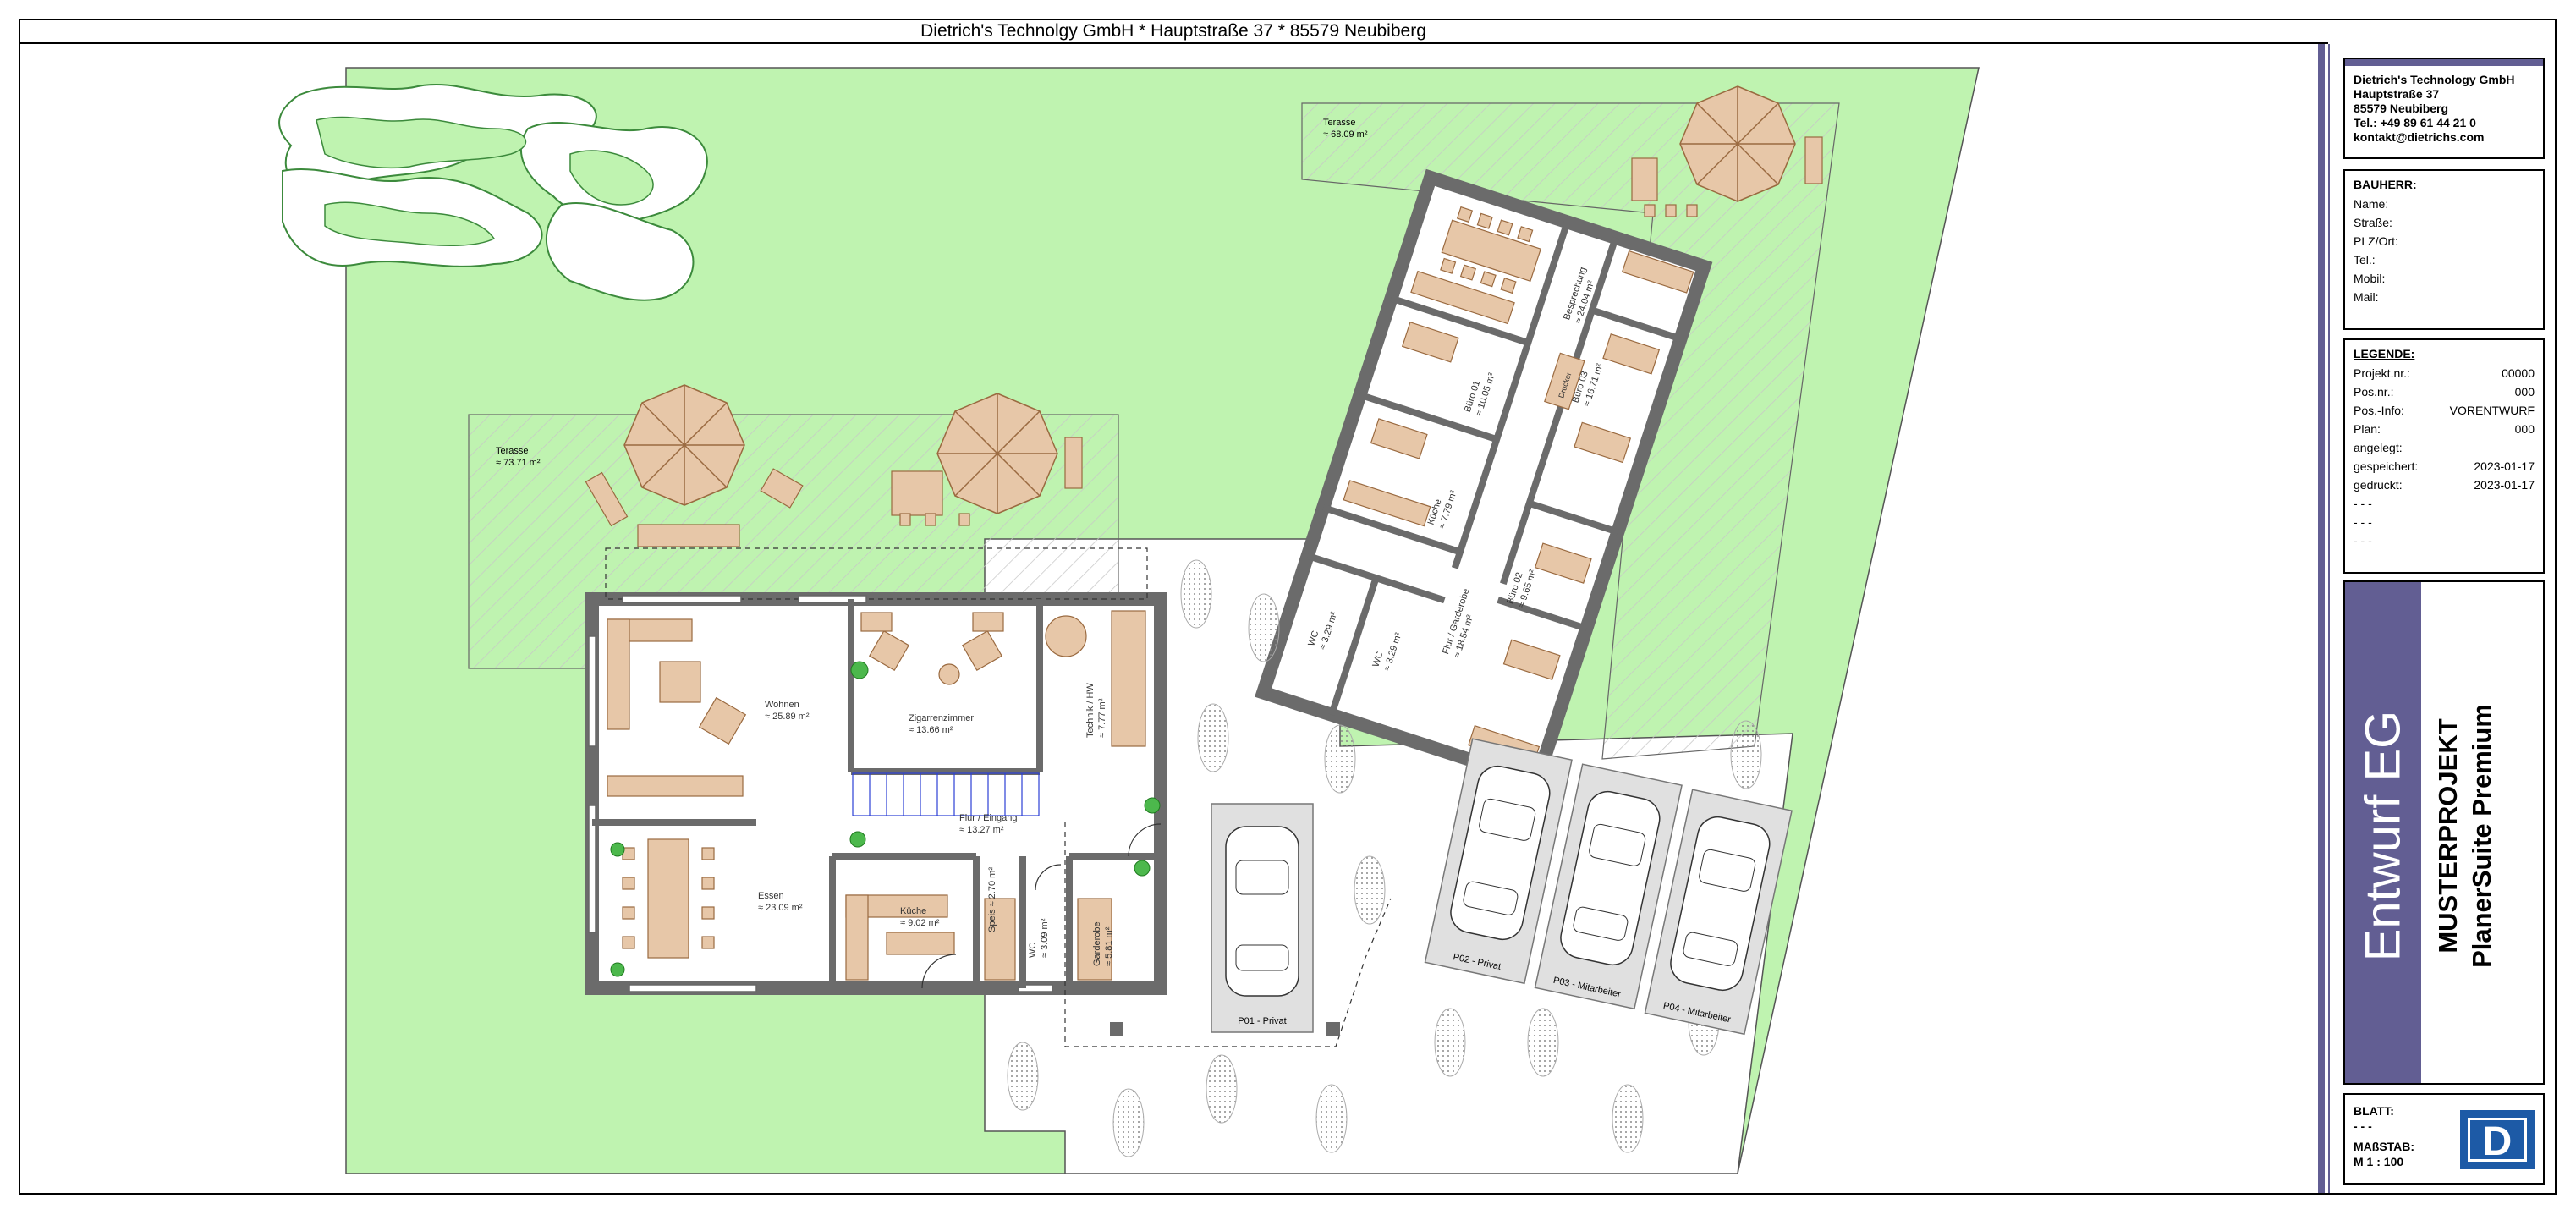 The width and height of the screenshot is (2576, 1215). I want to click on bauherr-heading: BAUHERR:, so click(2385, 184).